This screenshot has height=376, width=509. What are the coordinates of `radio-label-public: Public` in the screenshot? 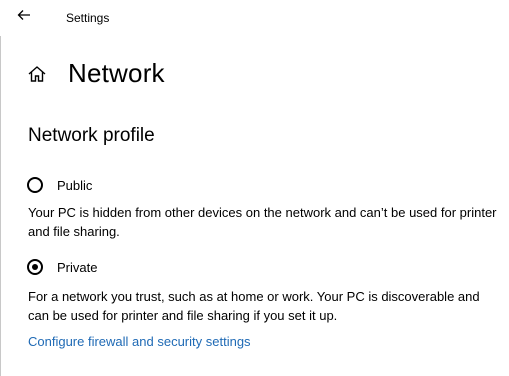 It's located at (75, 185).